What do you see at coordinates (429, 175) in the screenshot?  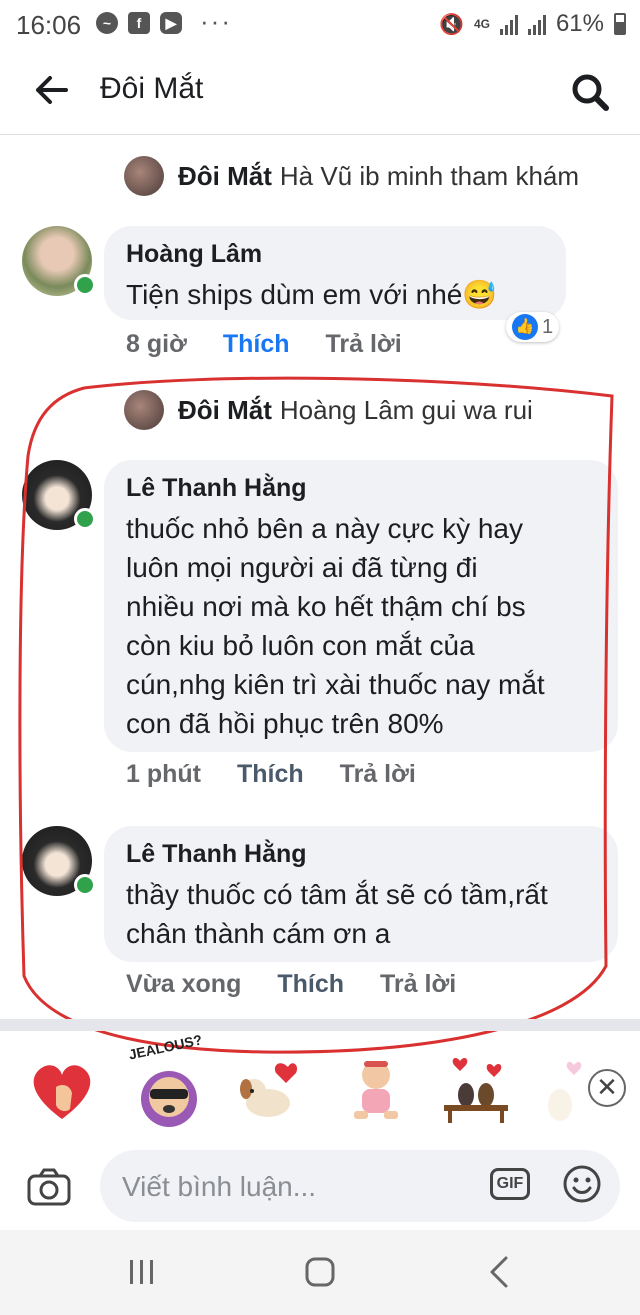 I see `reply-text: Hà Vũ ib minh tham khám` at bounding box center [429, 175].